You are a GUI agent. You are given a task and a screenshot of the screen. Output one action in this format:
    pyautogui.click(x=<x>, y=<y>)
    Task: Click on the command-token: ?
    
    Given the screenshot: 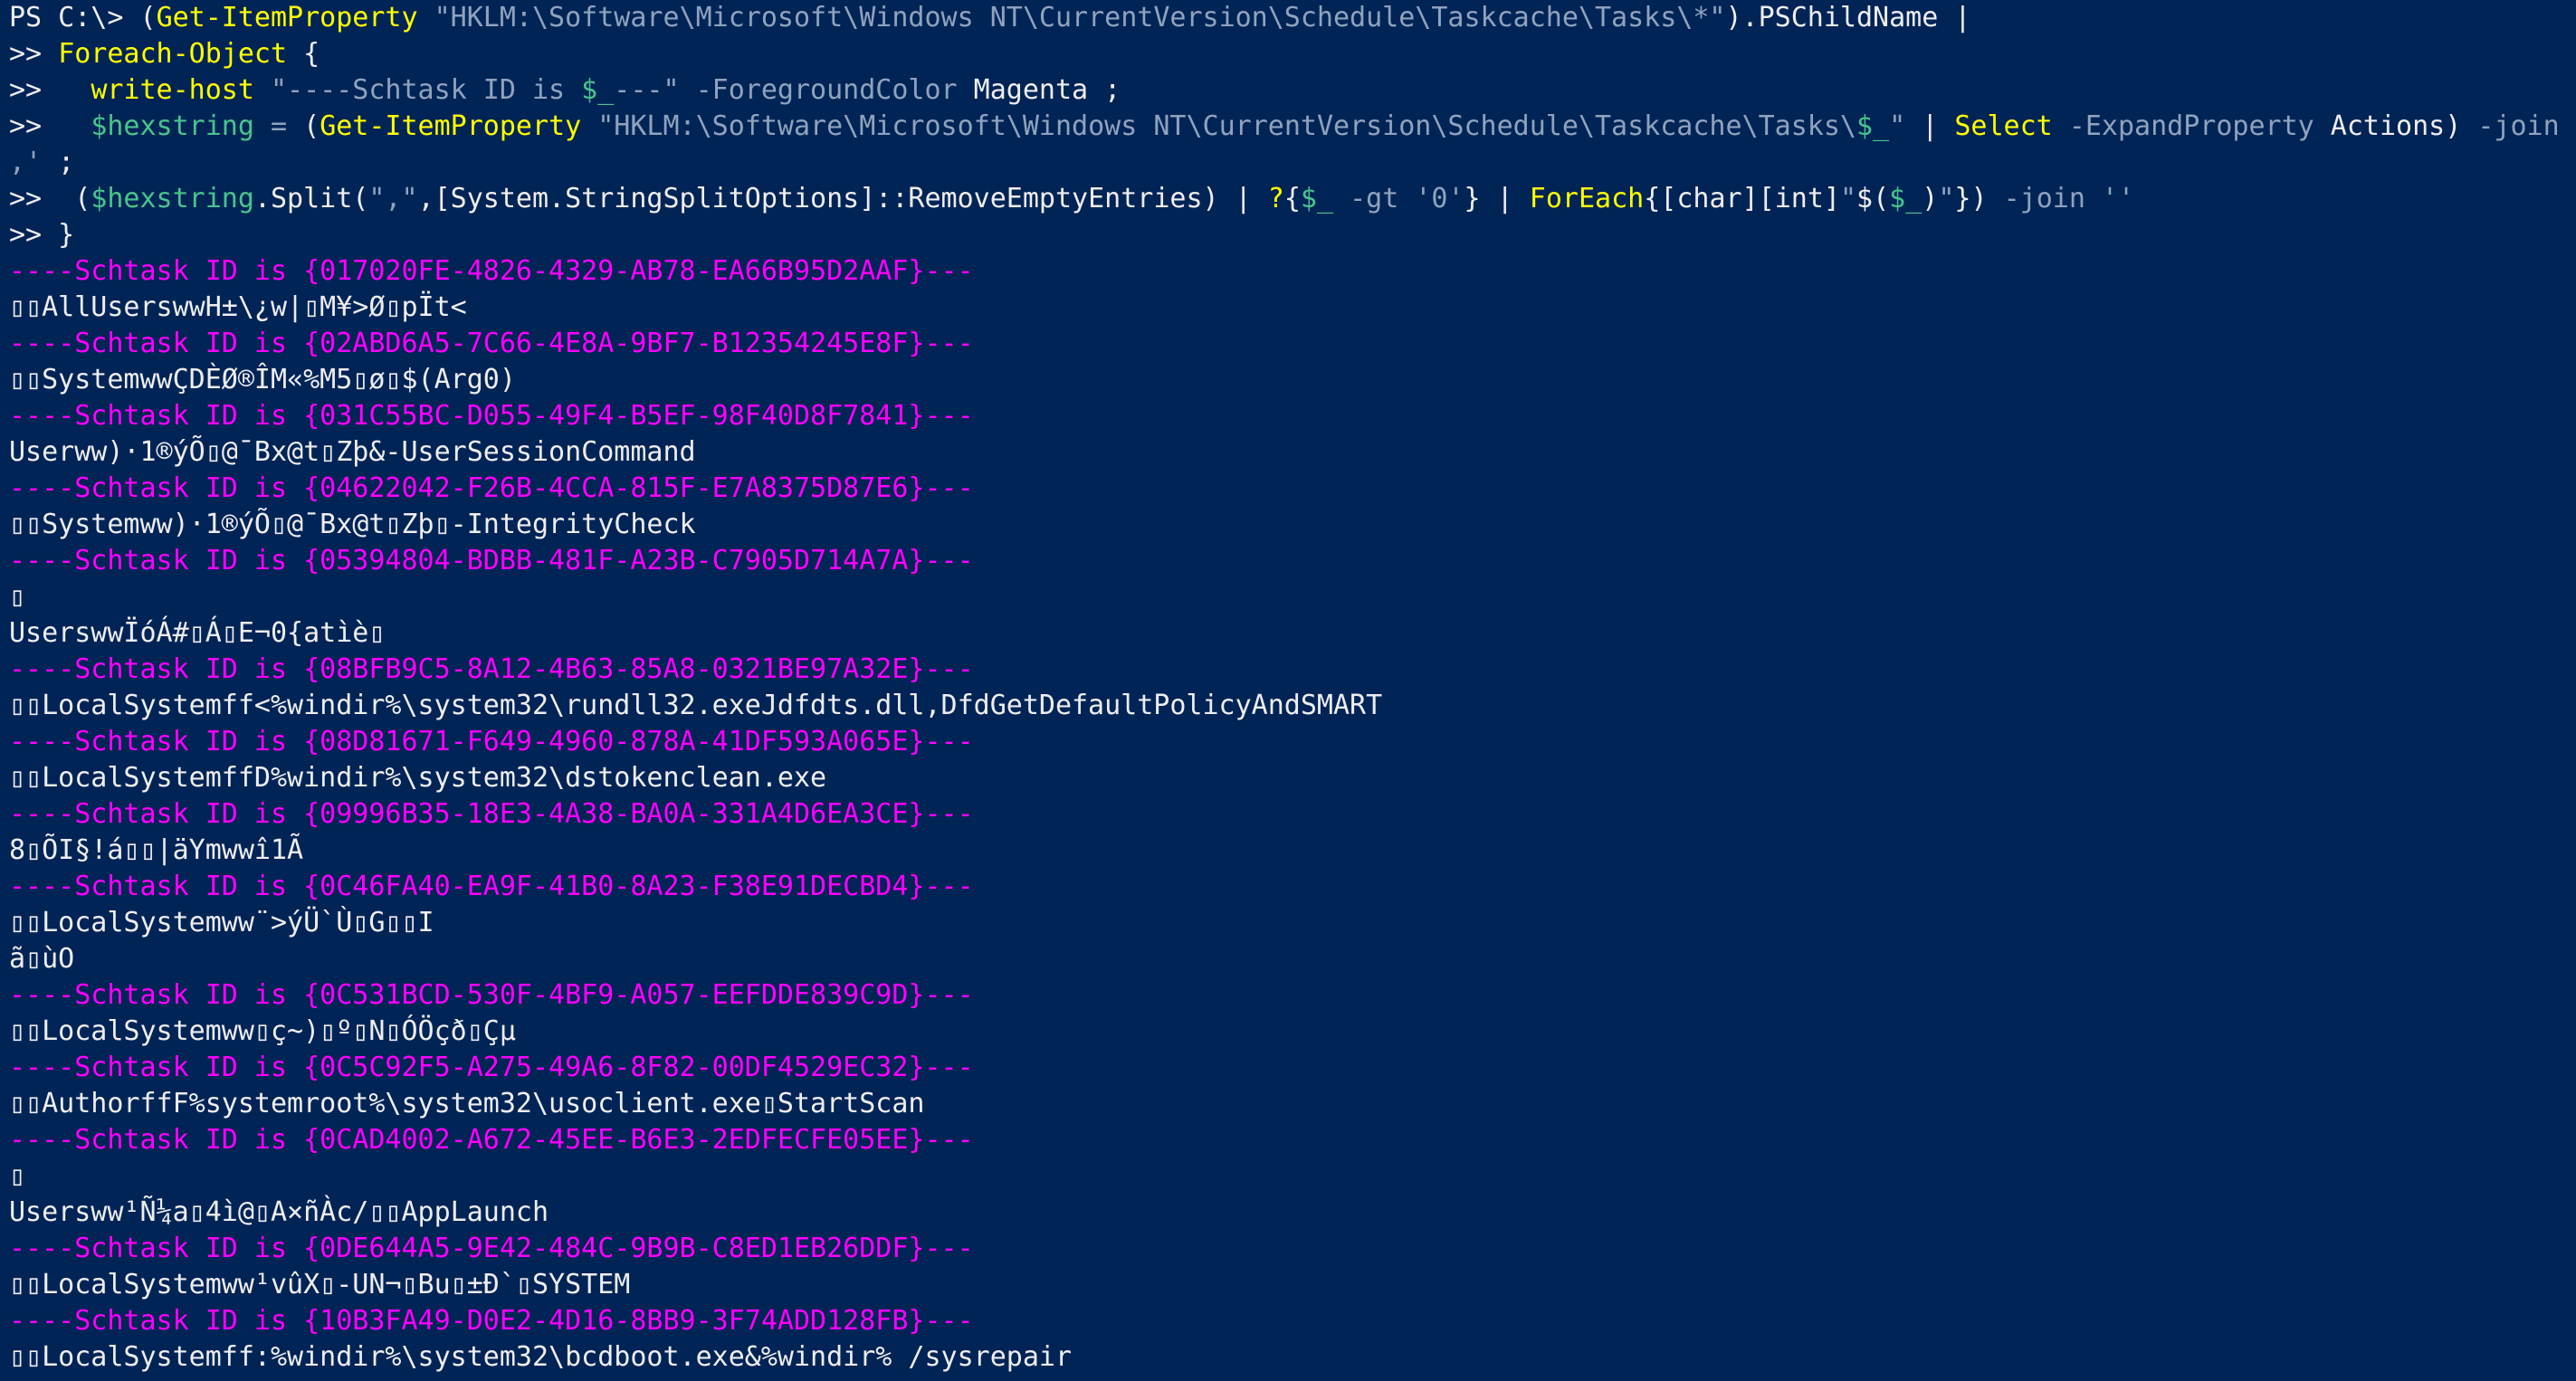 What is the action you would take?
    pyautogui.click(x=1276, y=198)
    